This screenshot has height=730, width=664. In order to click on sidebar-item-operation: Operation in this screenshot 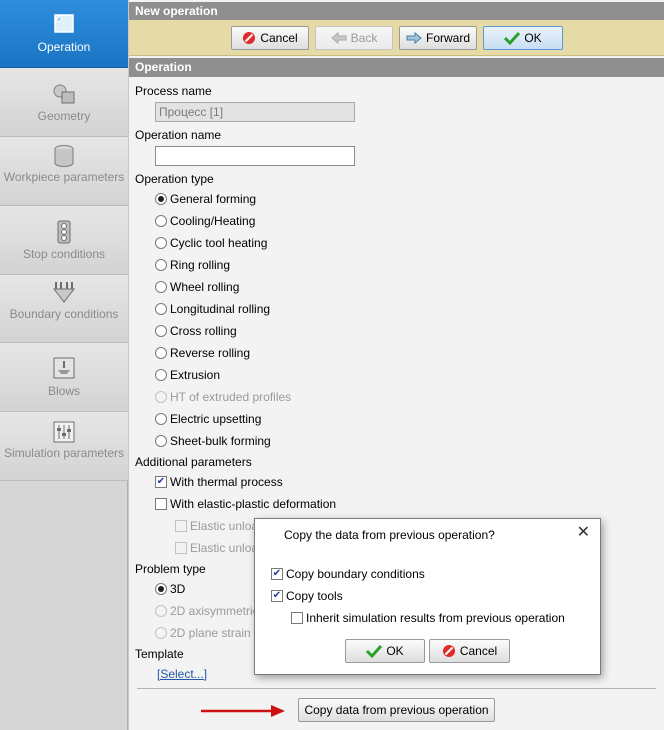, I will do `click(64, 34)`.